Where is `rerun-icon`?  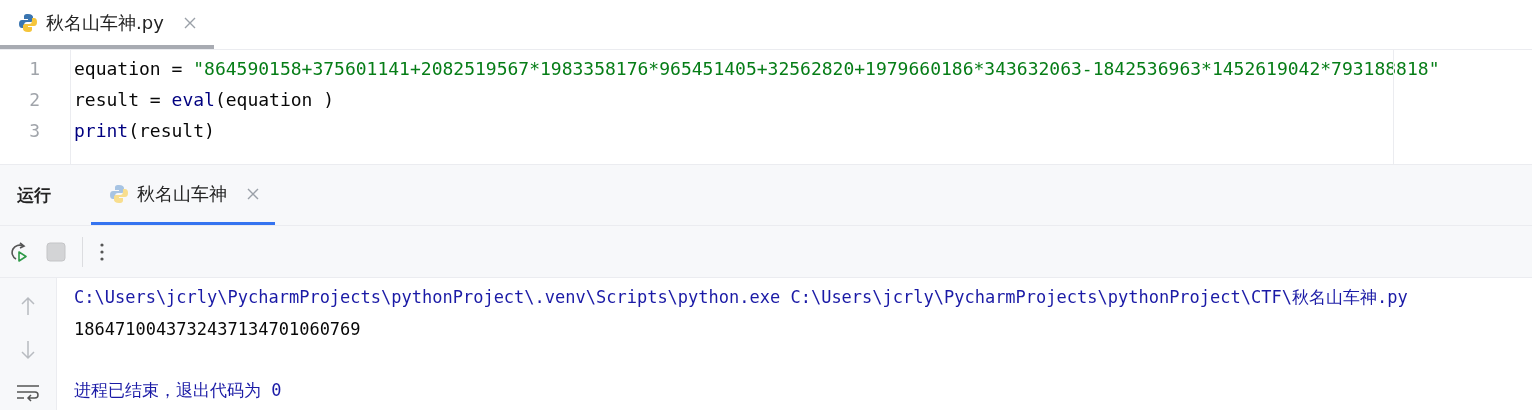
rerun-icon is located at coordinates (19, 251).